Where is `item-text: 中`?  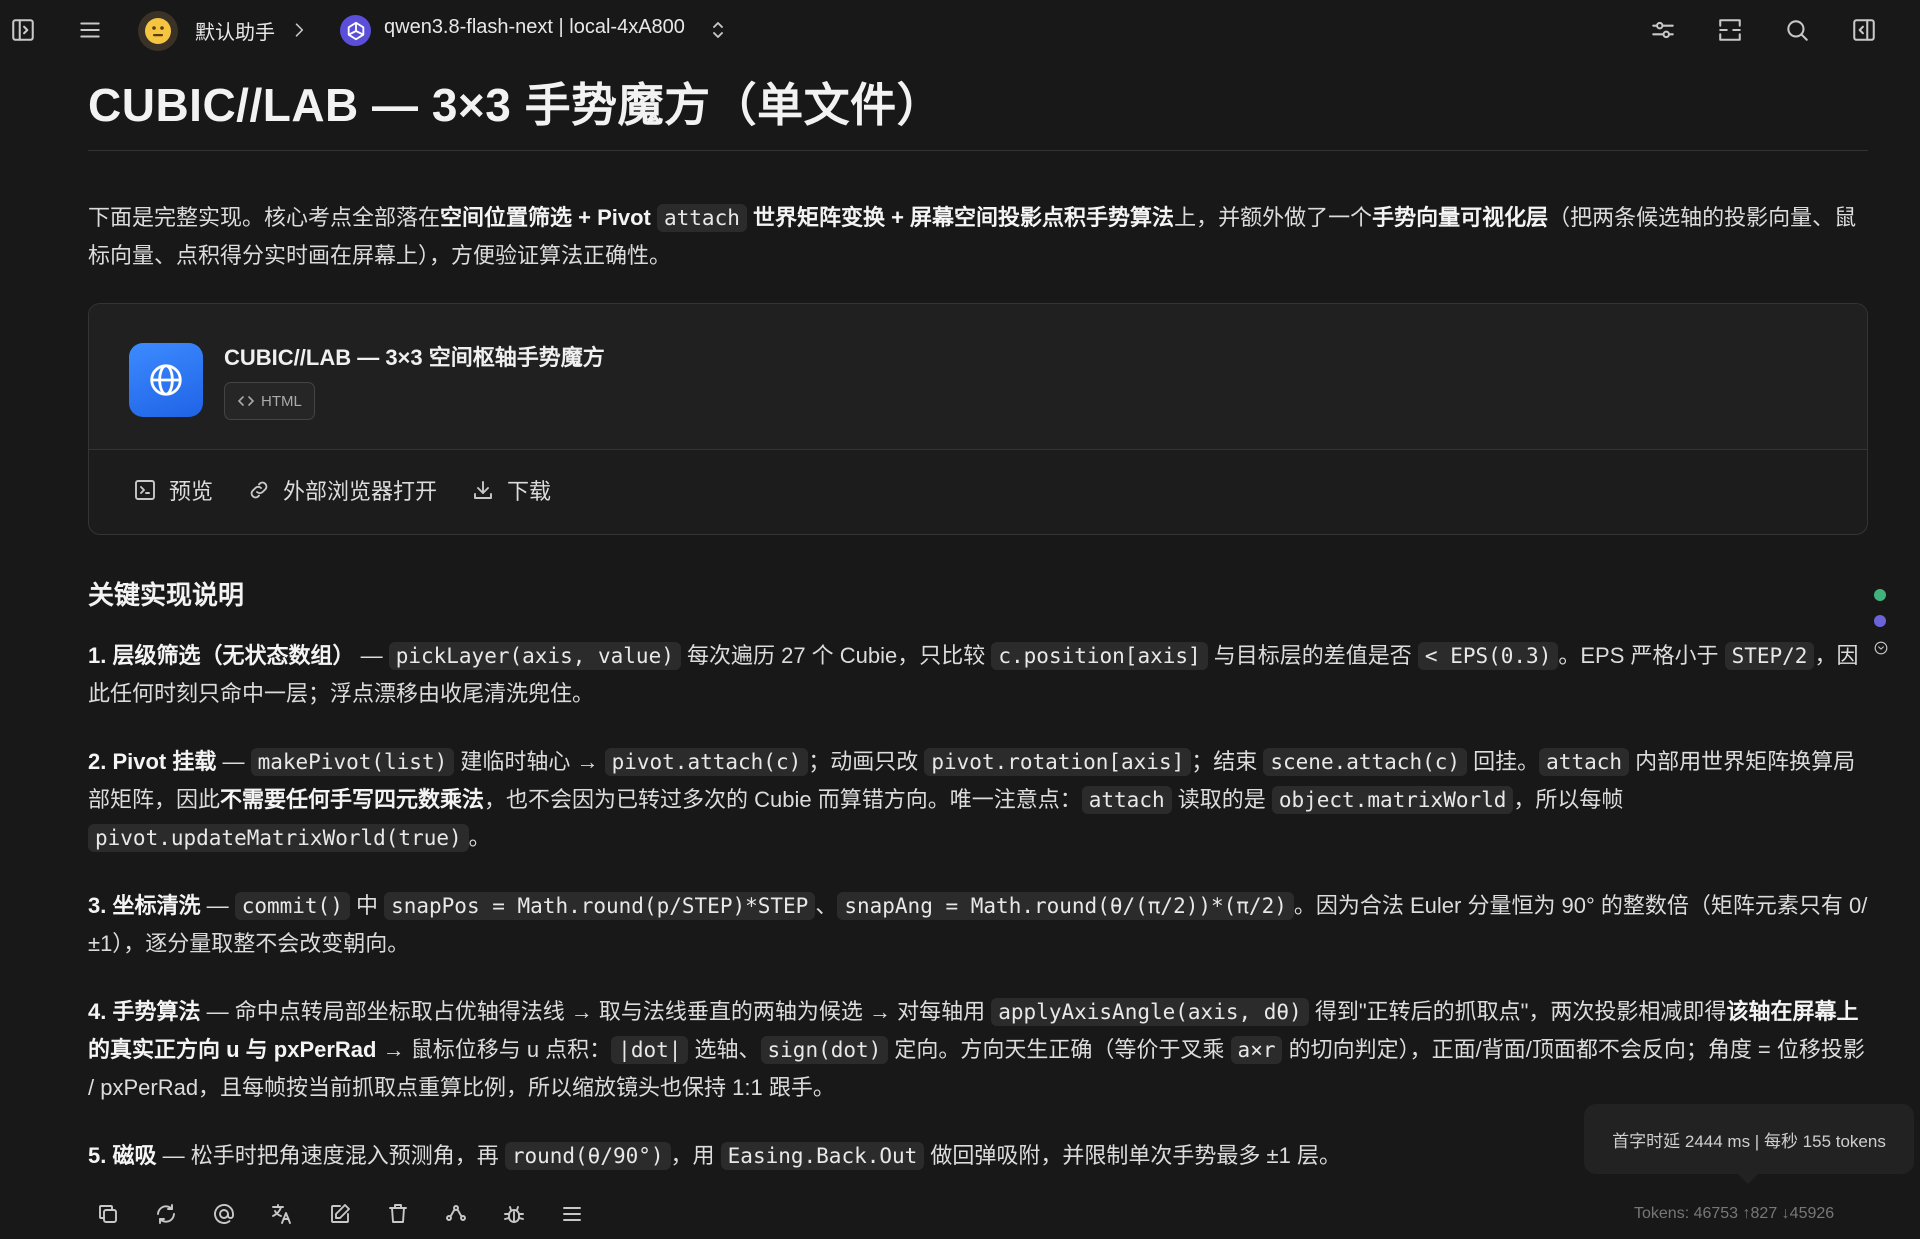
item-text: 中 is located at coordinates (367, 905).